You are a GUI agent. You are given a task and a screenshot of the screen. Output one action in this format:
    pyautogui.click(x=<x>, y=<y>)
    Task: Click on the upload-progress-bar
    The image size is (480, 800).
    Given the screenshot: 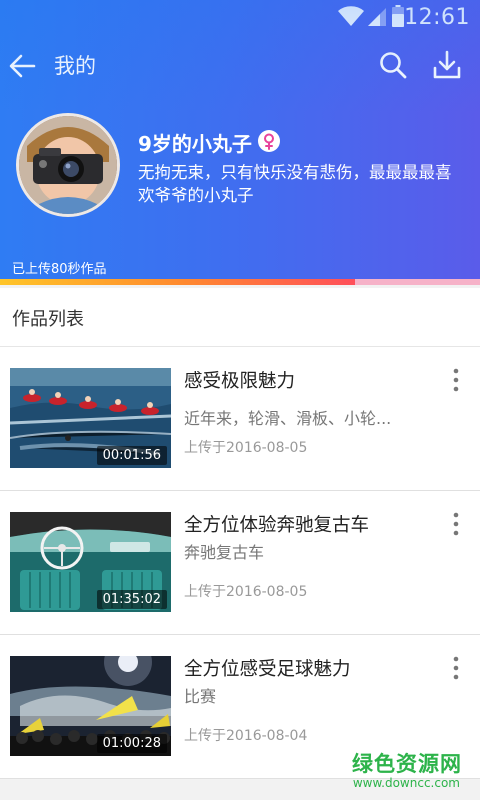 What is the action you would take?
    pyautogui.click(x=240, y=282)
    